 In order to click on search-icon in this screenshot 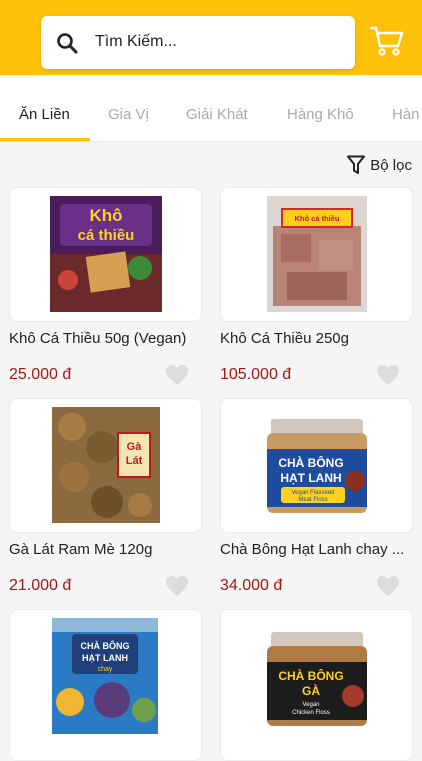, I will do `click(67, 43)`.